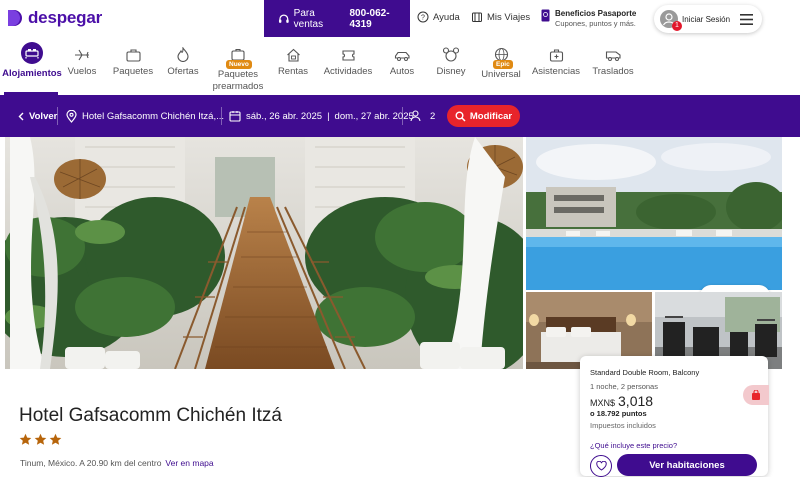 The image size is (800, 477). Describe the element at coordinates (380, 19) in the screenshot. I see `sales-phone: 800-062-4319` at that location.